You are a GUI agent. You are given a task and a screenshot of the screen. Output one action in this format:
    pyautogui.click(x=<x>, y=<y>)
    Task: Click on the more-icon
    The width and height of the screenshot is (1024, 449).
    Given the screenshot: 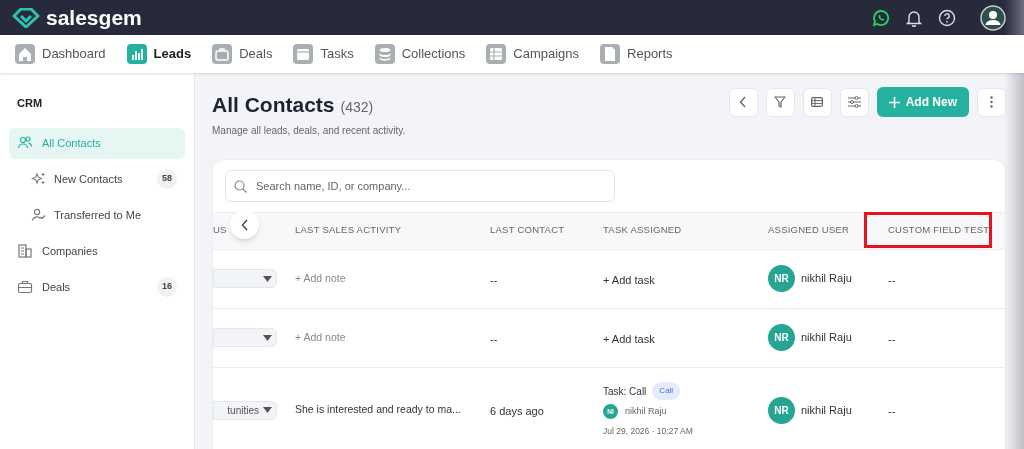 What is the action you would take?
    pyautogui.click(x=991, y=102)
    